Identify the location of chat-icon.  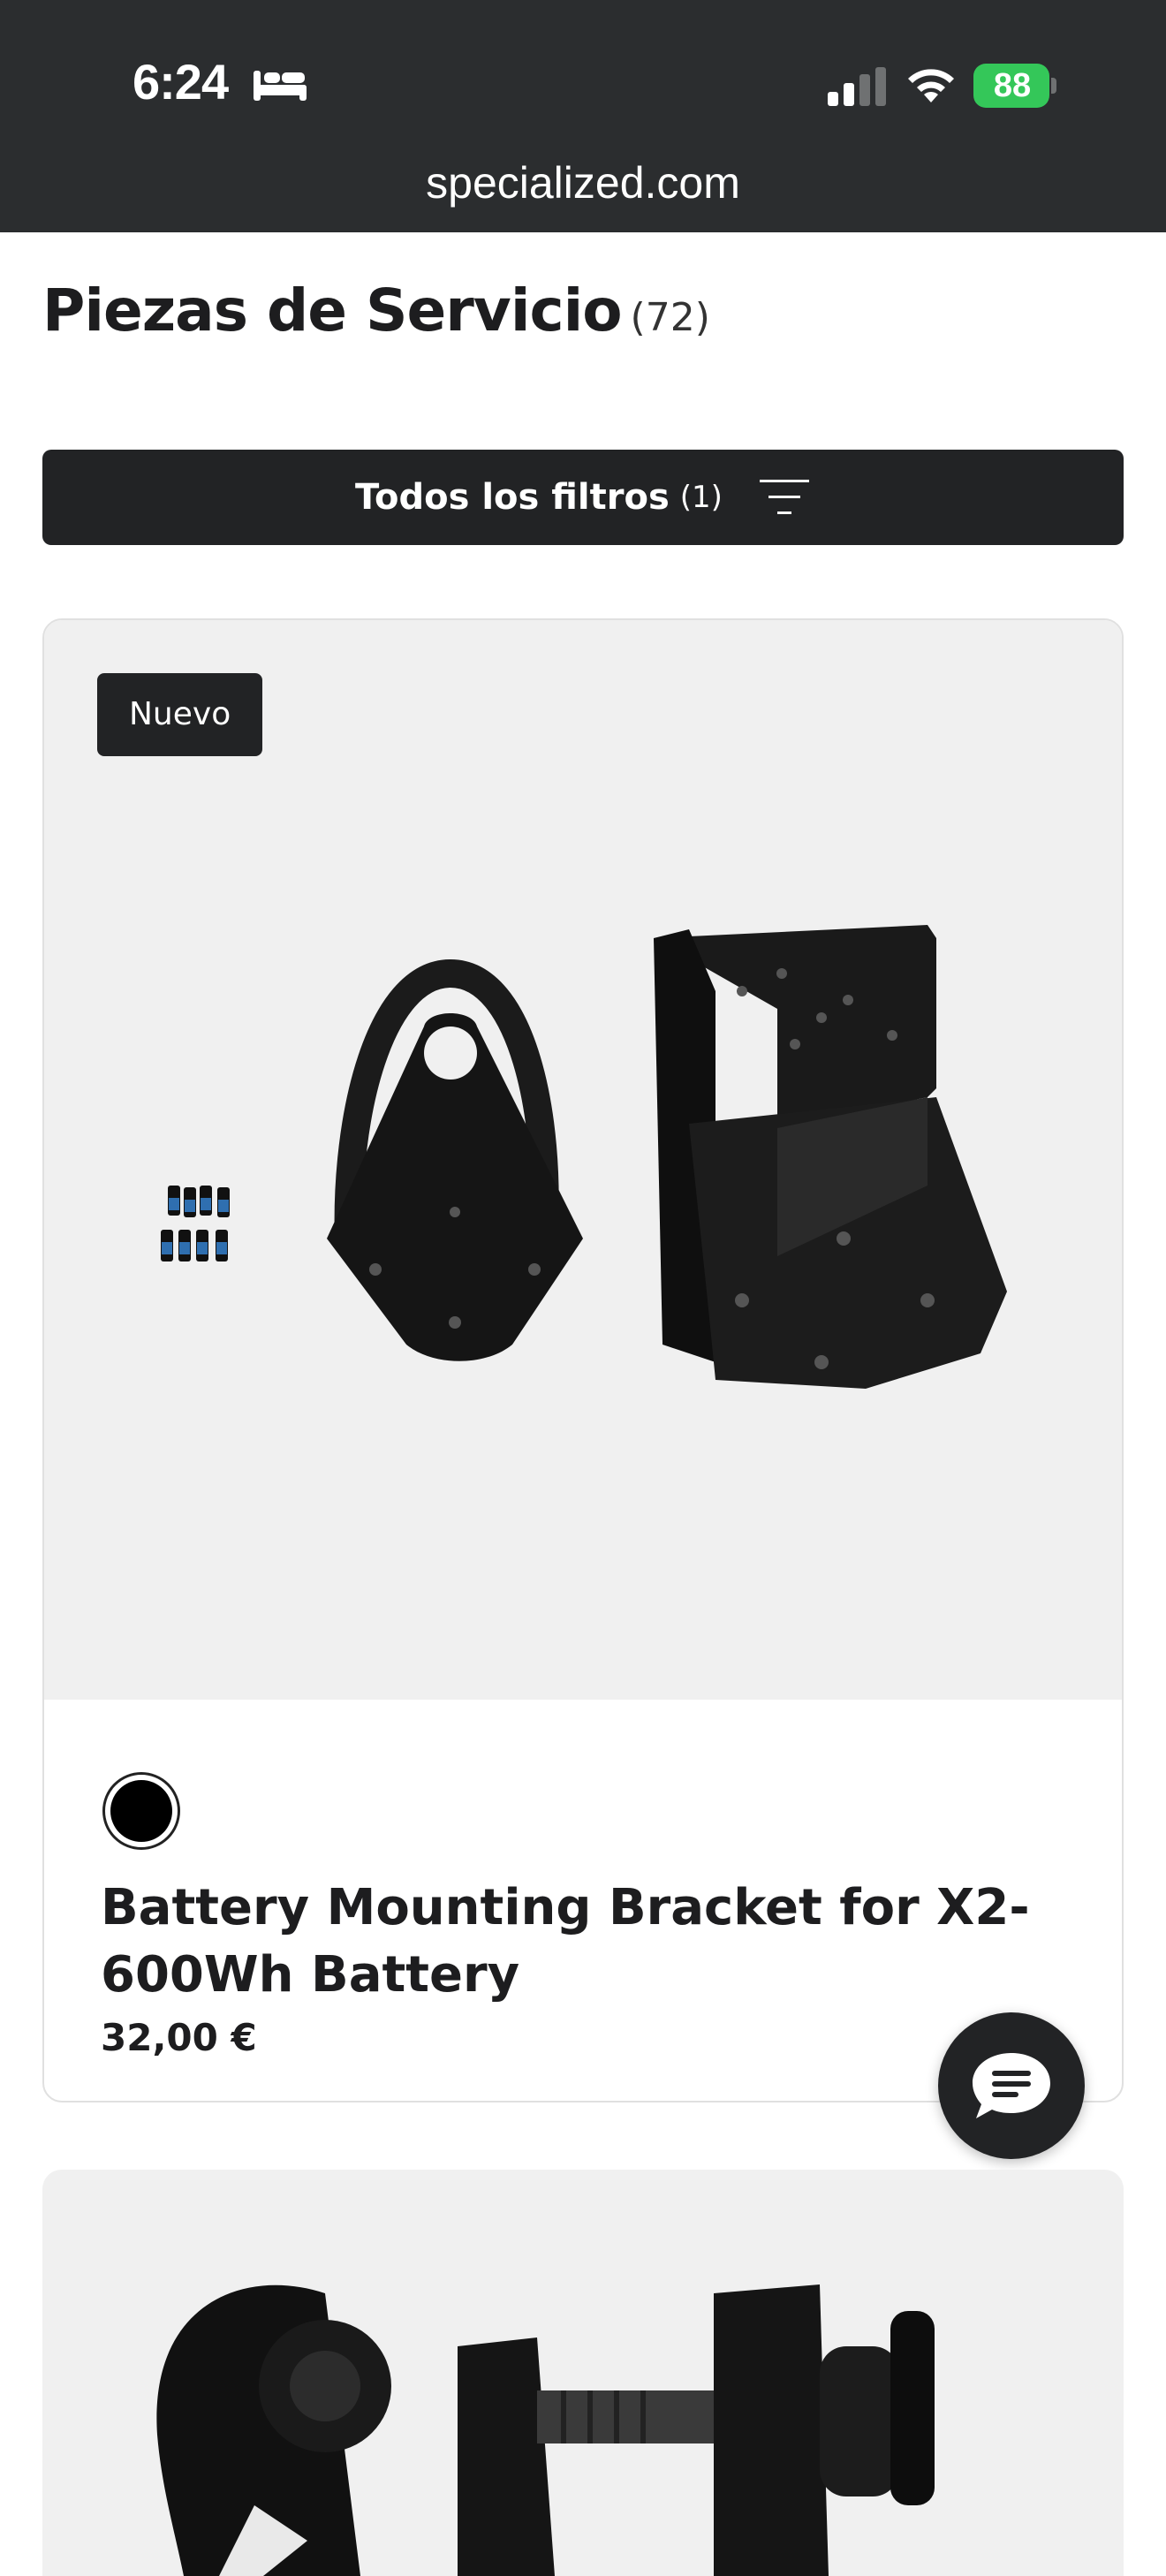
(1011, 2085).